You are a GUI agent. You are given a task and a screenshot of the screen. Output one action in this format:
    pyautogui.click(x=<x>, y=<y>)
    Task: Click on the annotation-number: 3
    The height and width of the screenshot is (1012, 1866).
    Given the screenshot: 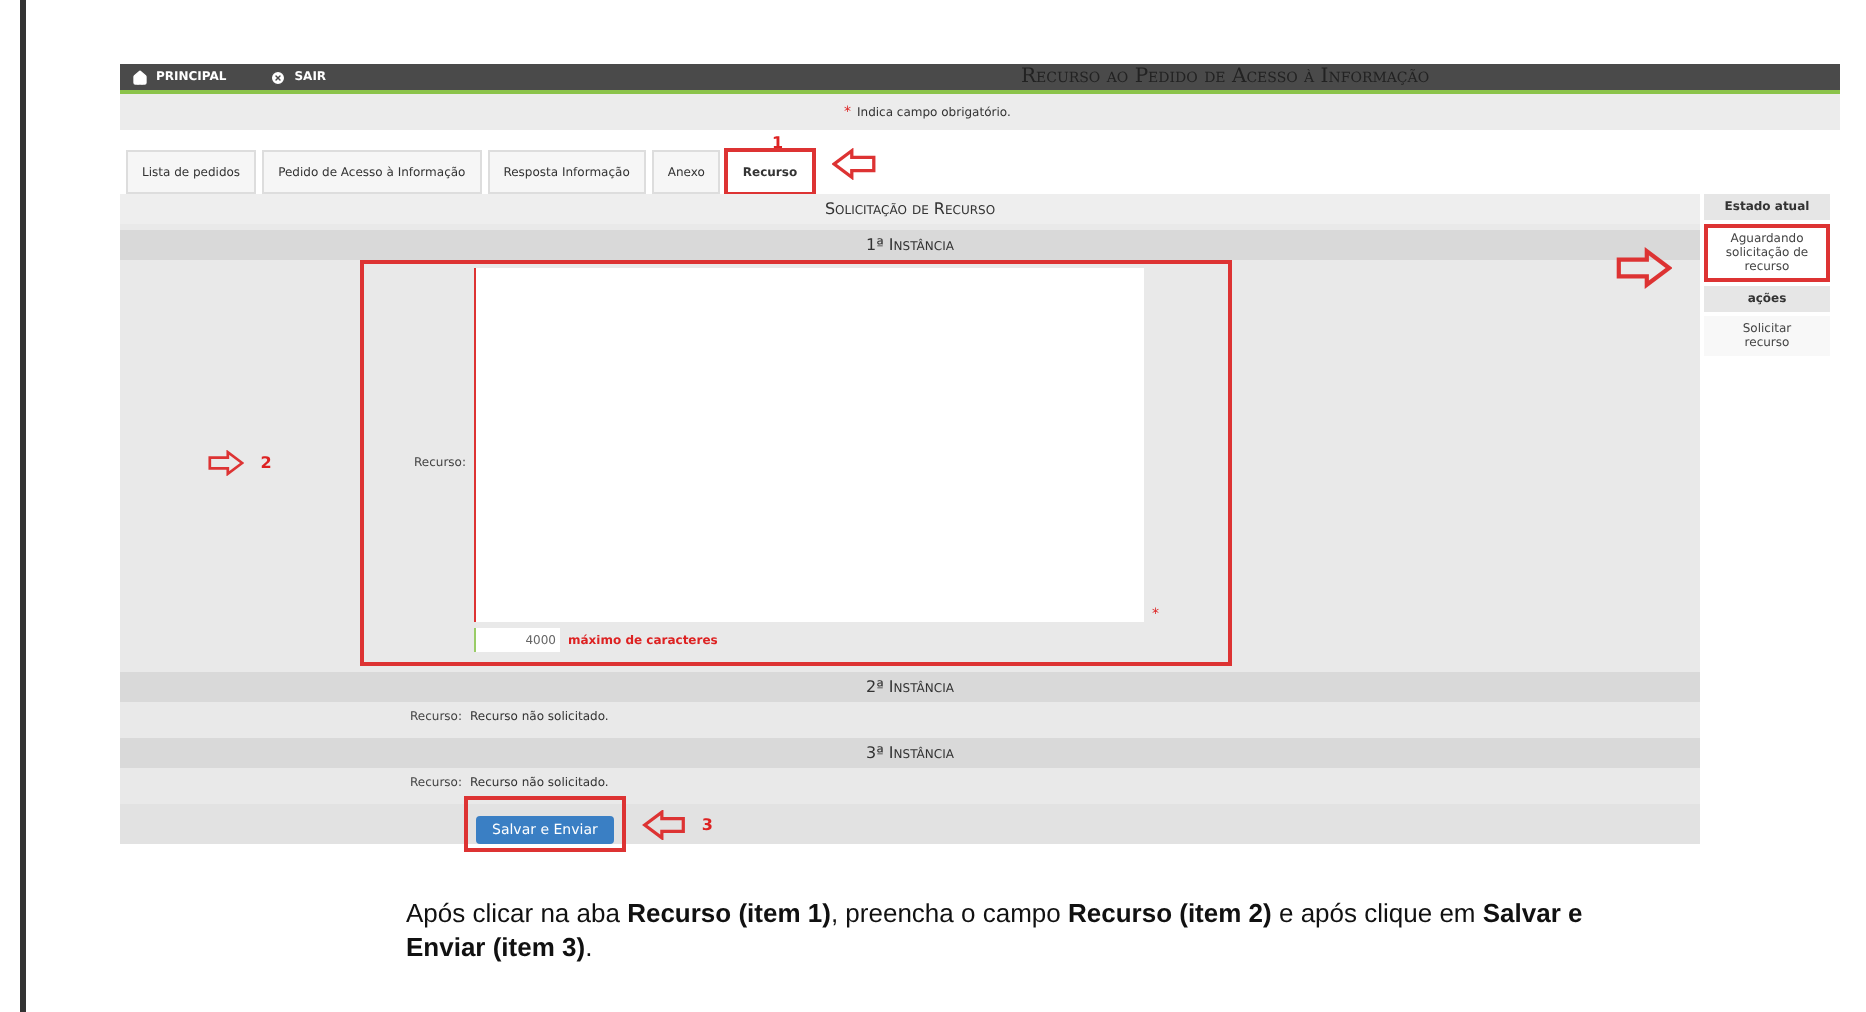 What is the action you would take?
    pyautogui.click(x=707, y=824)
    